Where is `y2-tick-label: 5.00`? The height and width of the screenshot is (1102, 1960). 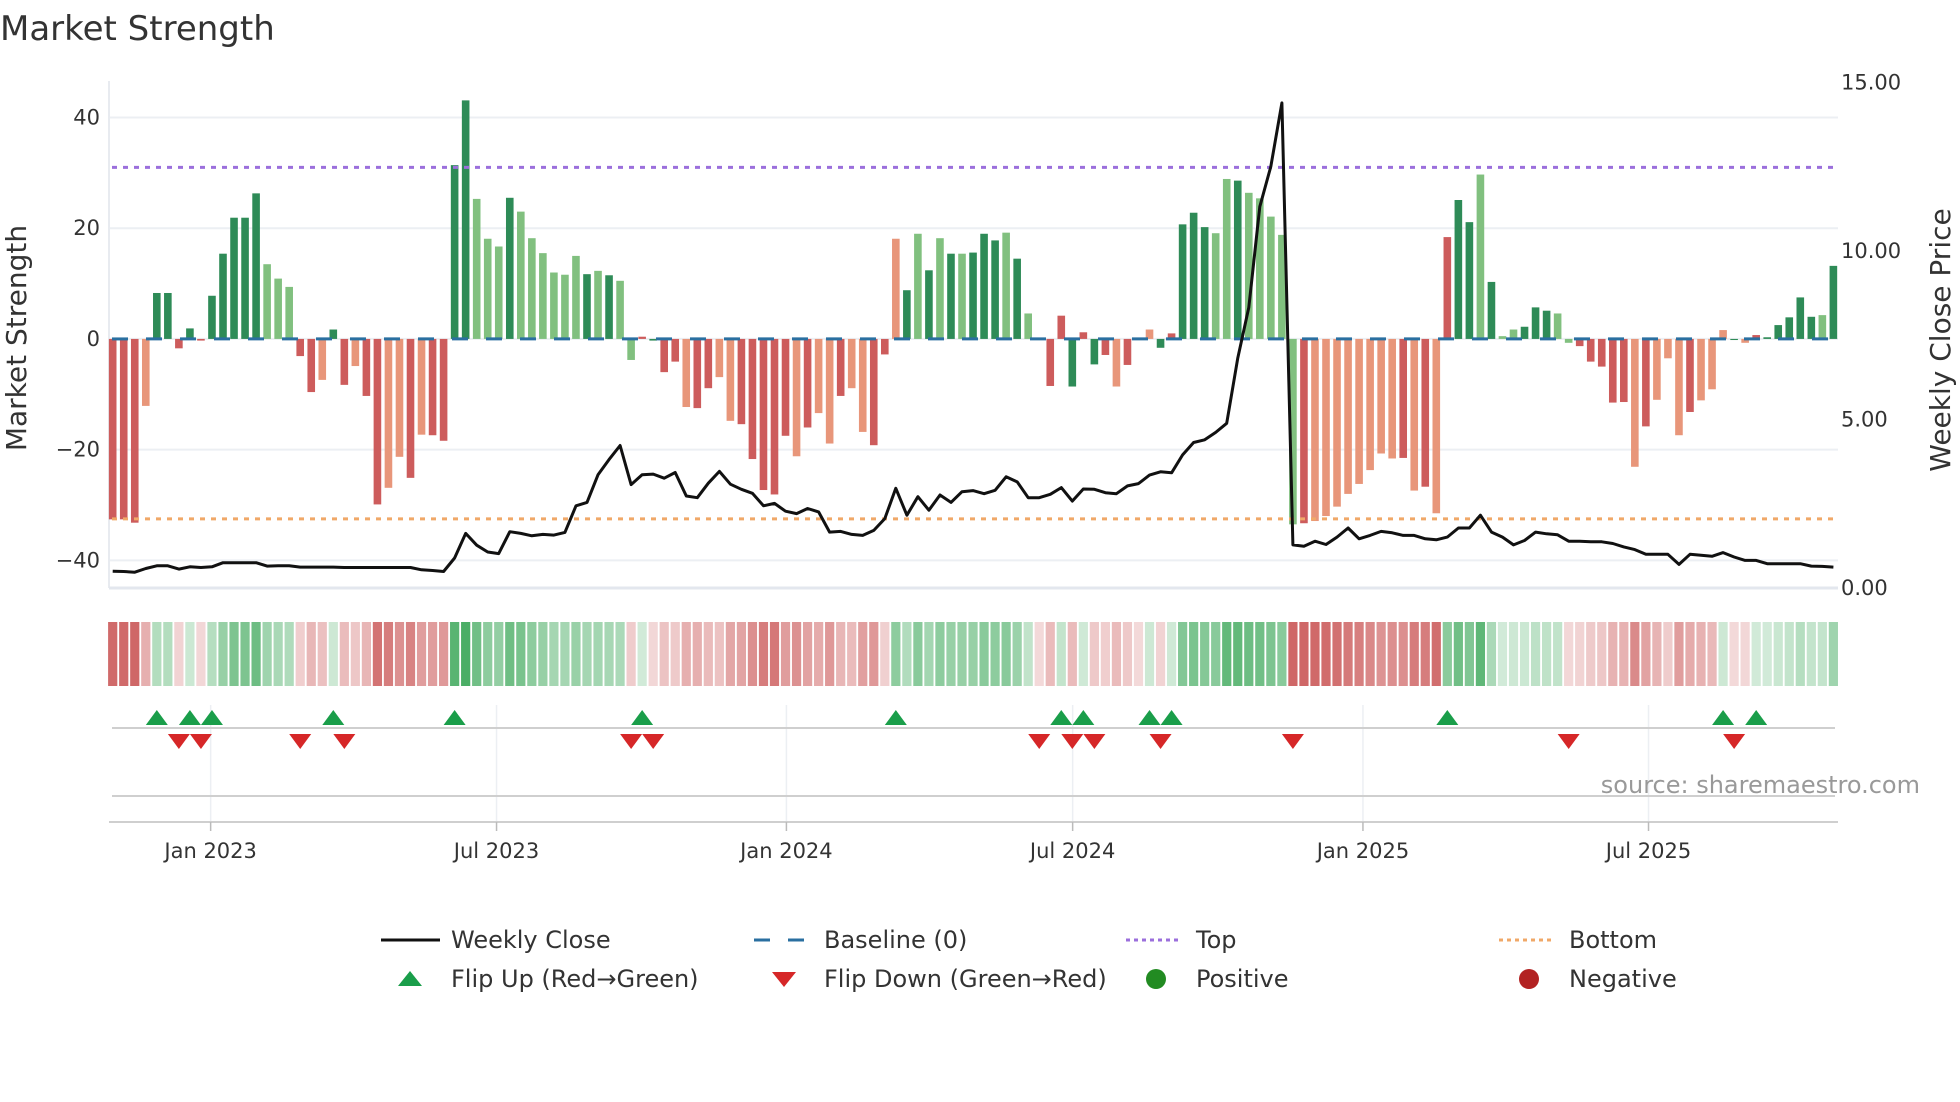 y2-tick-label: 5.00 is located at coordinates (1864, 420).